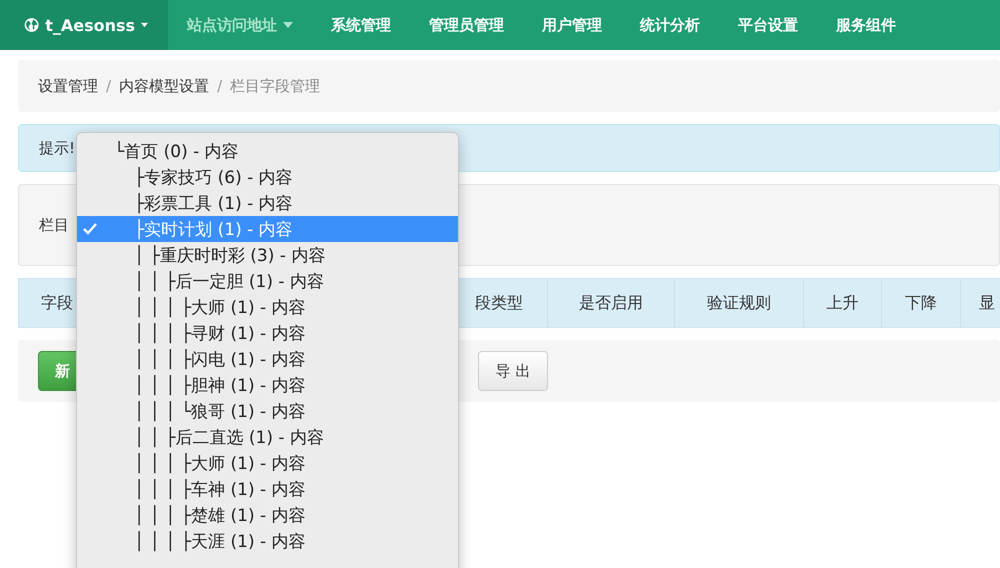 Image resolution: width=1000 pixels, height=568 pixels. What do you see at coordinates (267, 177) in the screenshot?
I see `dropdown-option: ├专家技巧 (6) - 内容` at bounding box center [267, 177].